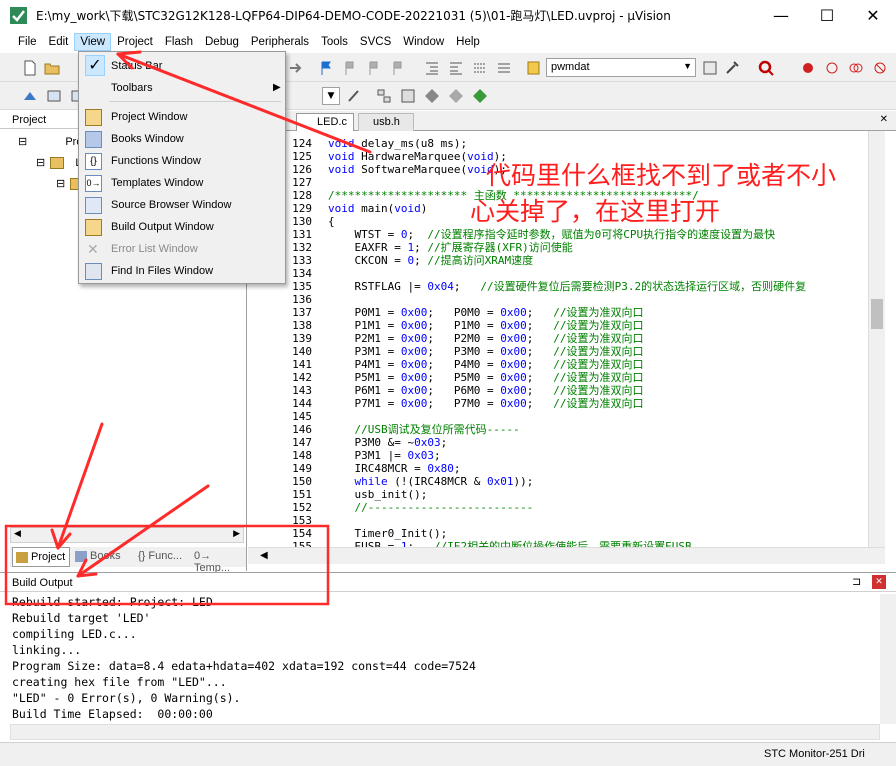 Image resolution: width=896 pixels, height=766 pixels. Describe the element at coordinates (80, 486) in the screenshot. I see `arrow-to-project-tab` at that location.